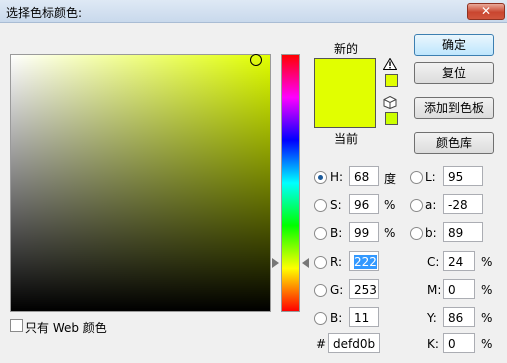  Describe the element at coordinates (345, 139) in the screenshot. I see `current-color-label: 当前` at that location.